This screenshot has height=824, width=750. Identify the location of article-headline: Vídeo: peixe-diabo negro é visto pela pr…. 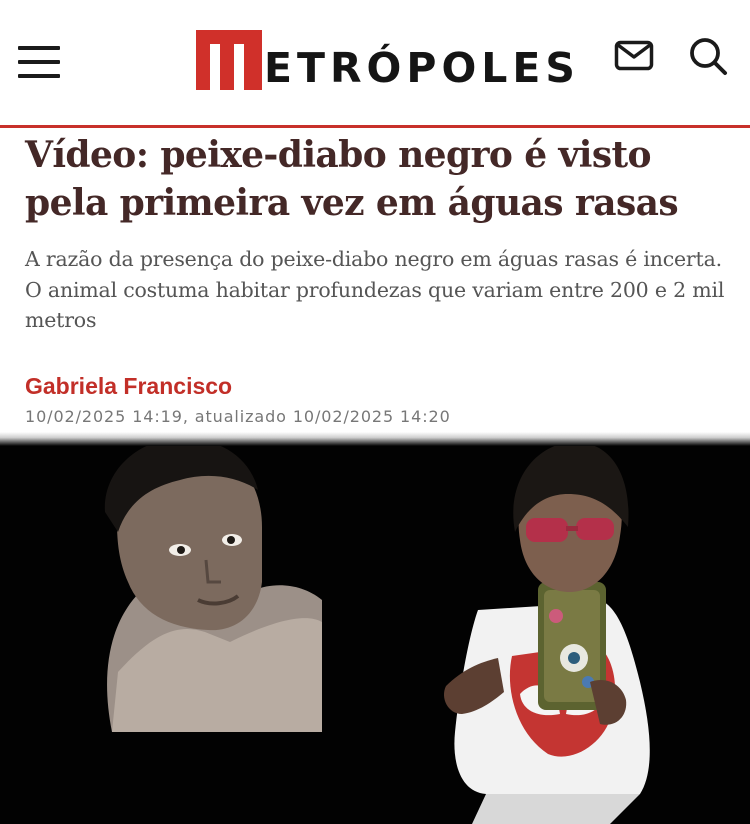
(352, 179).